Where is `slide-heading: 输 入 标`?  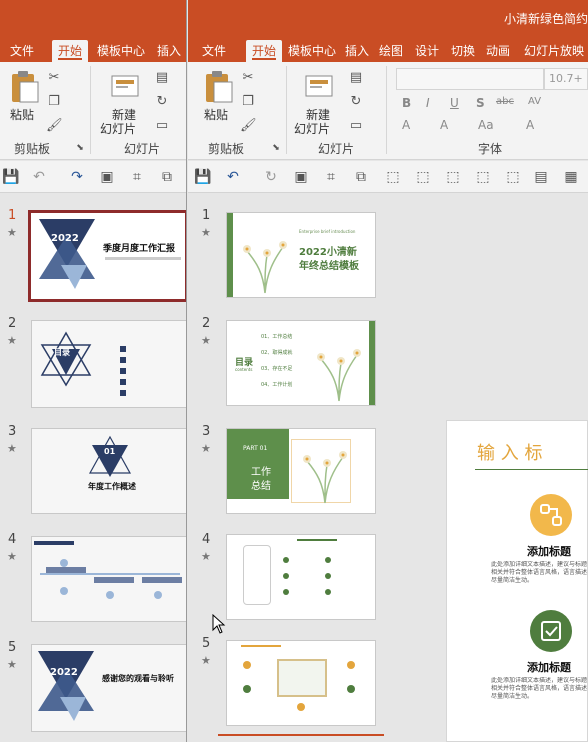
slide-heading: 输 入 标 is located at coordinates (509, 452).